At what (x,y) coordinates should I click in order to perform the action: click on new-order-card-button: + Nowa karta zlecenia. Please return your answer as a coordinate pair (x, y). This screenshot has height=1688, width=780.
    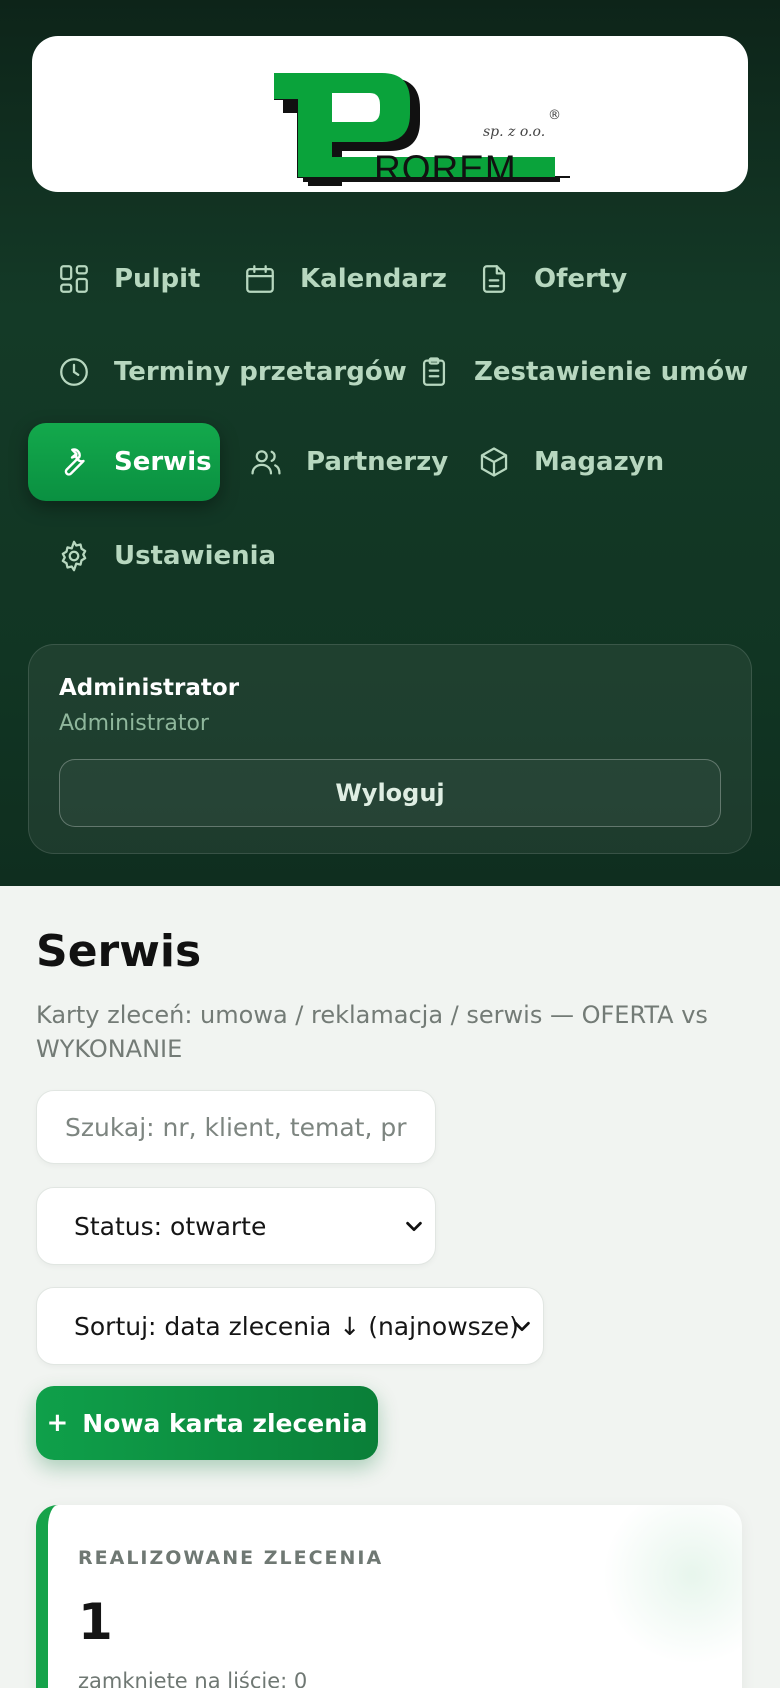
    Looking at the image, I should click on (207, 1423).